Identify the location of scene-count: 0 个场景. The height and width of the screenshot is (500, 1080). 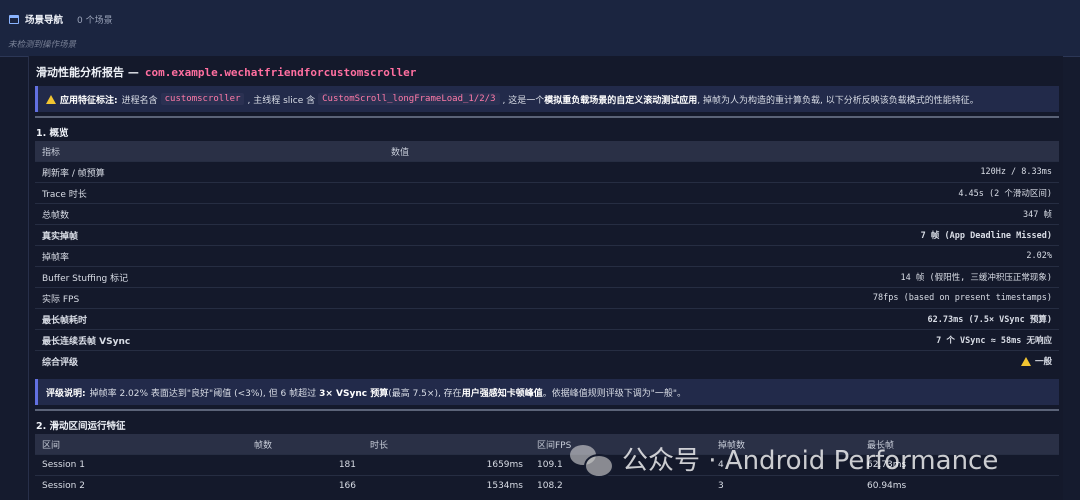
(95, 20).